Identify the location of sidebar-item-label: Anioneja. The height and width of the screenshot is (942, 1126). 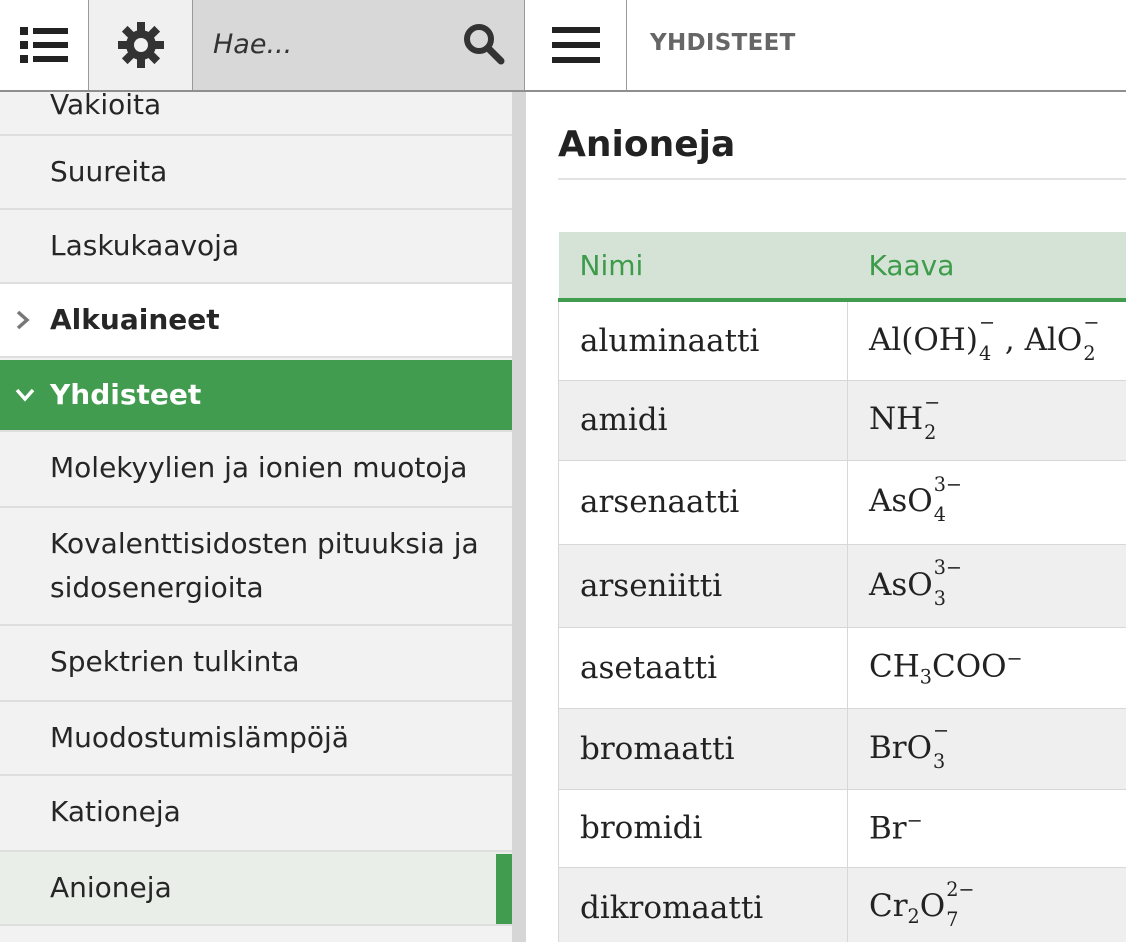
(111, 887).